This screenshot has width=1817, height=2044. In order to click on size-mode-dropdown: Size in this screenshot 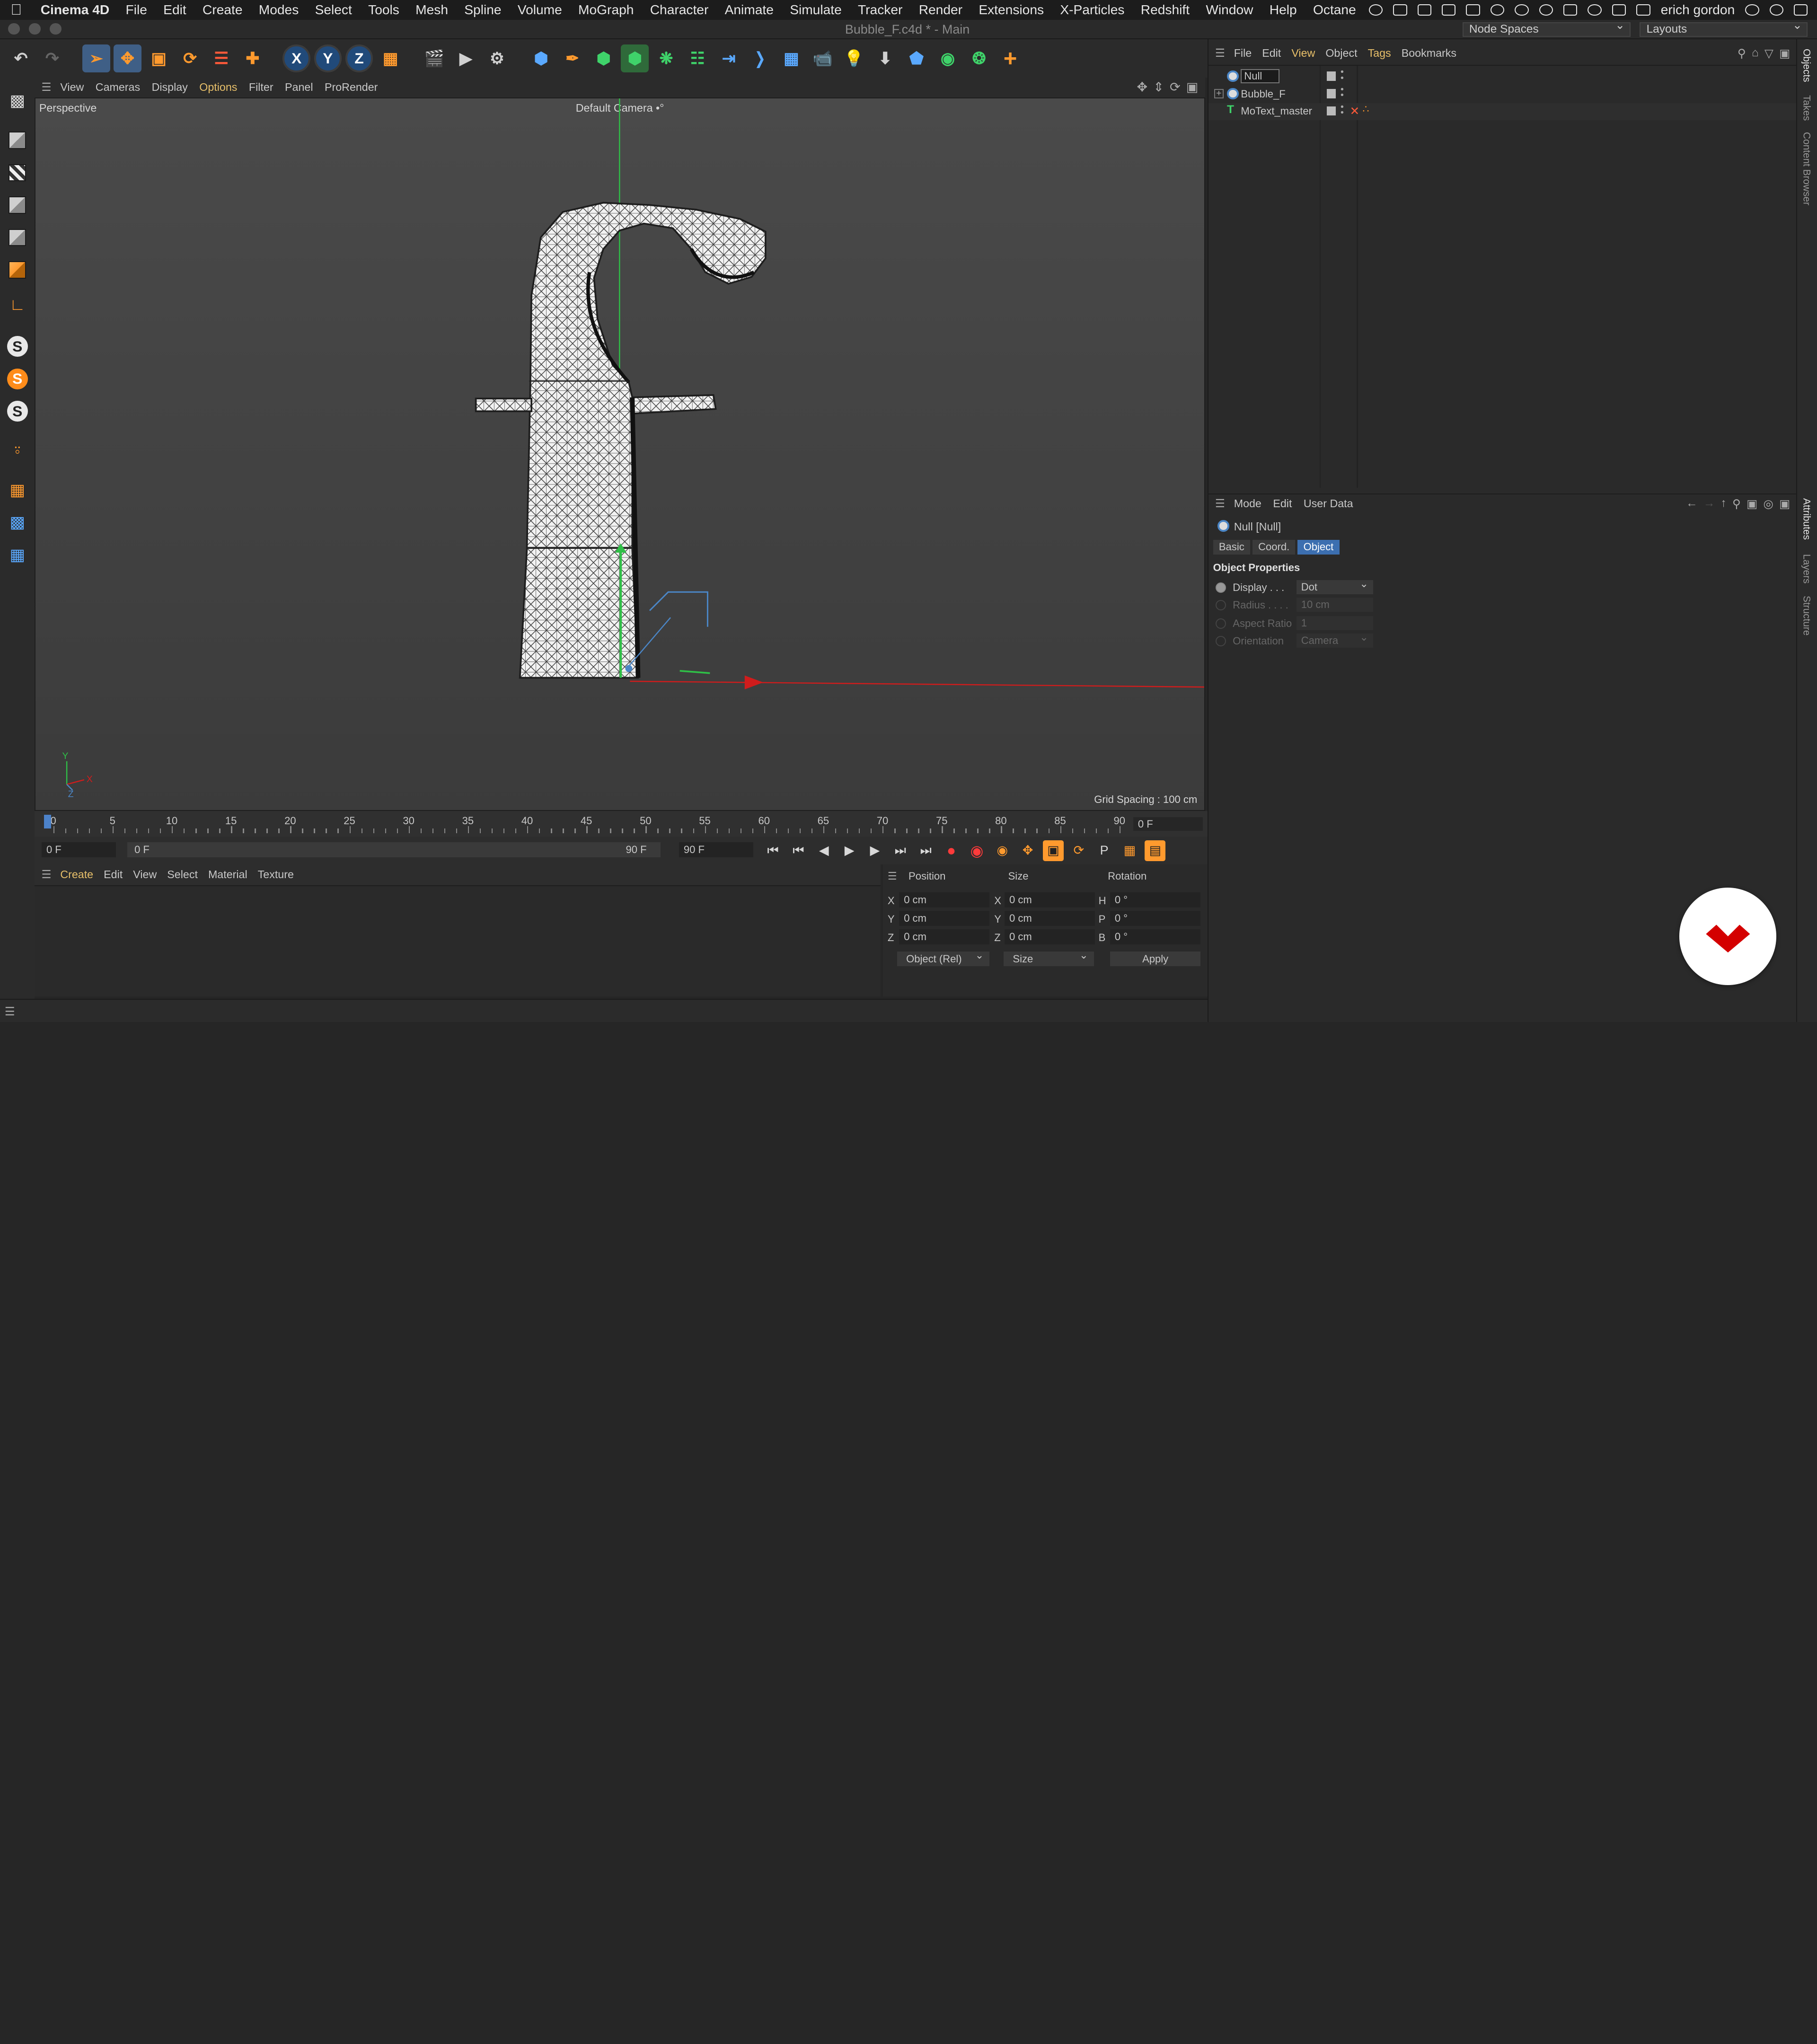, I will do `click(1048, 957)`.